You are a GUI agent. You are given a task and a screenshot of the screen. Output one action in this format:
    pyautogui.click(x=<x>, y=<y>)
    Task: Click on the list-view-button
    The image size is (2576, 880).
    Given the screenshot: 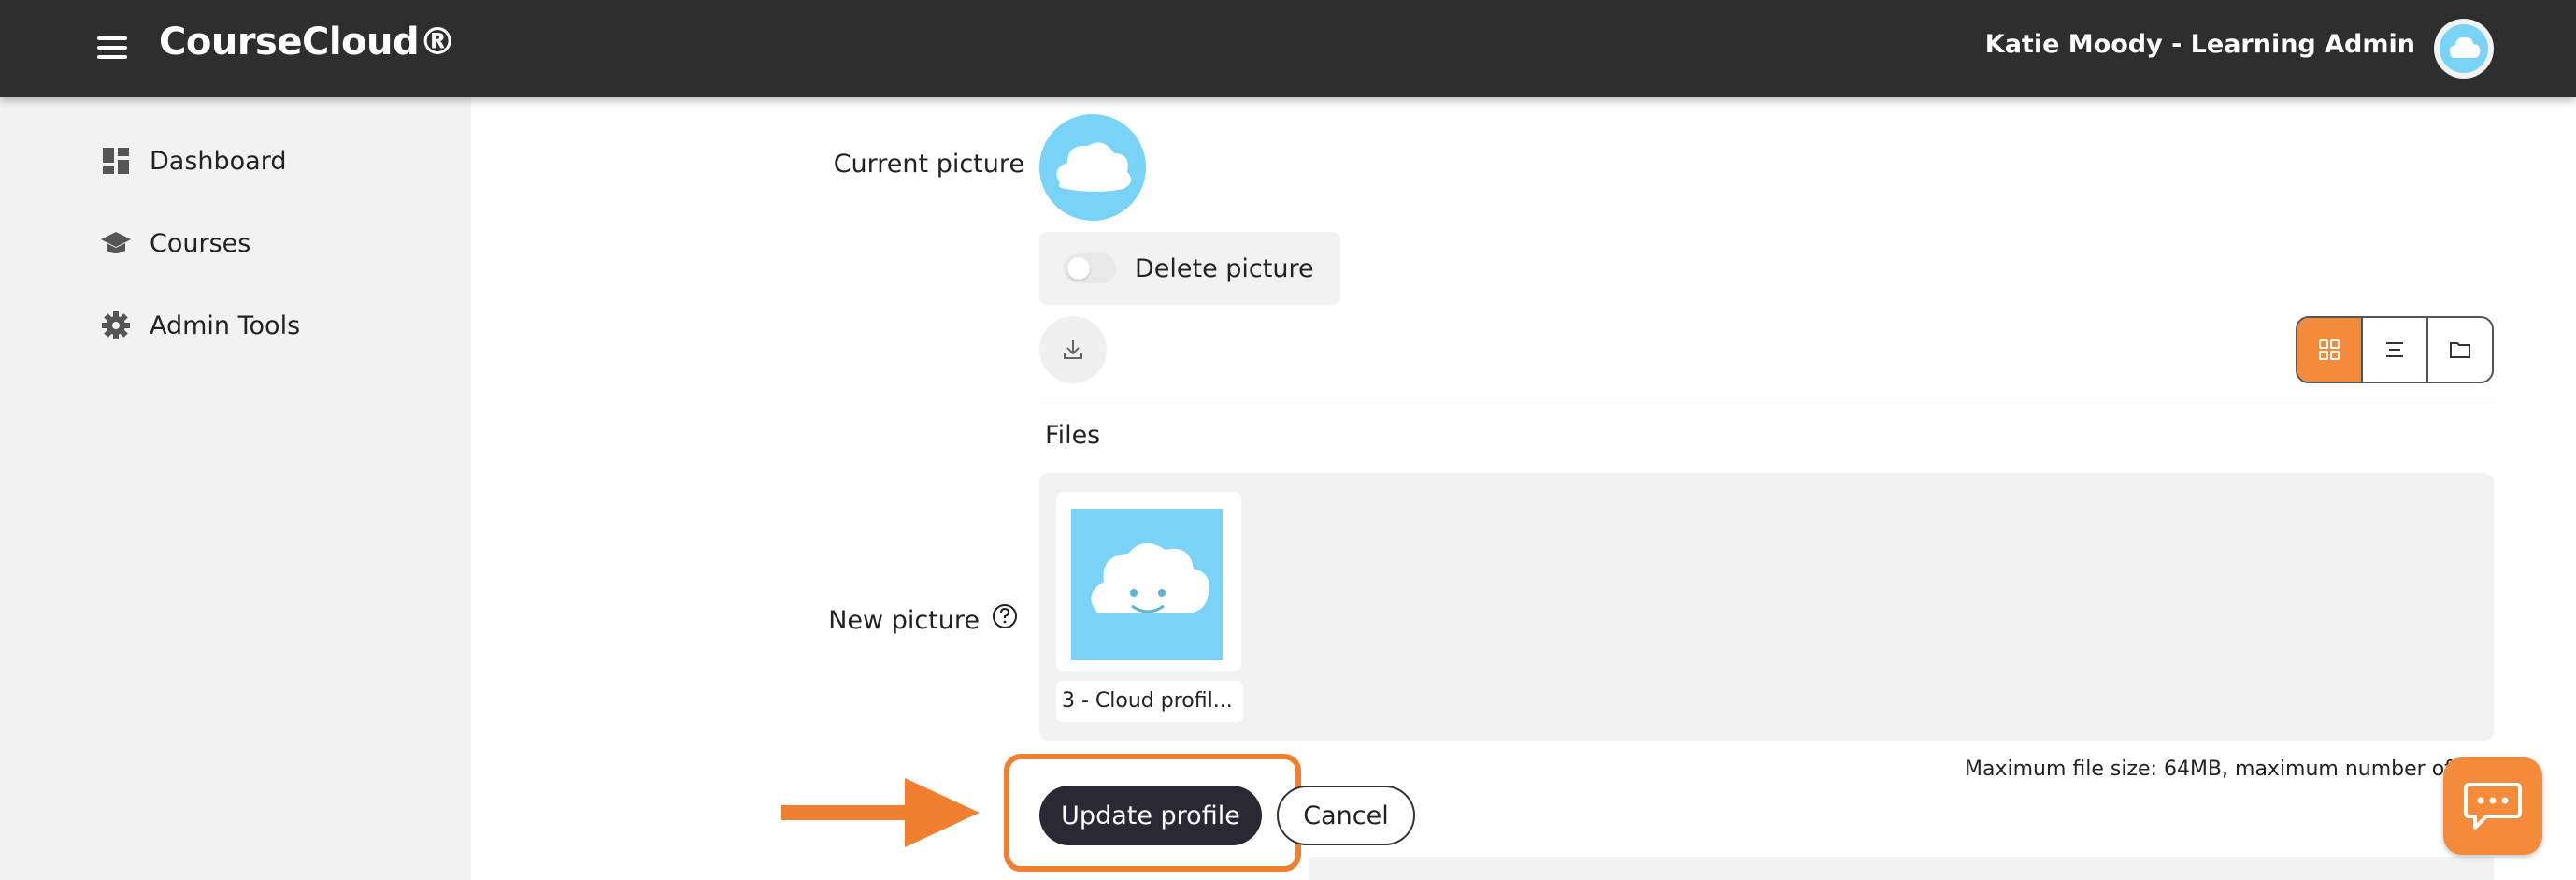 What is the action you would take?
    pyautogui.click(x=2393, y=350)
    